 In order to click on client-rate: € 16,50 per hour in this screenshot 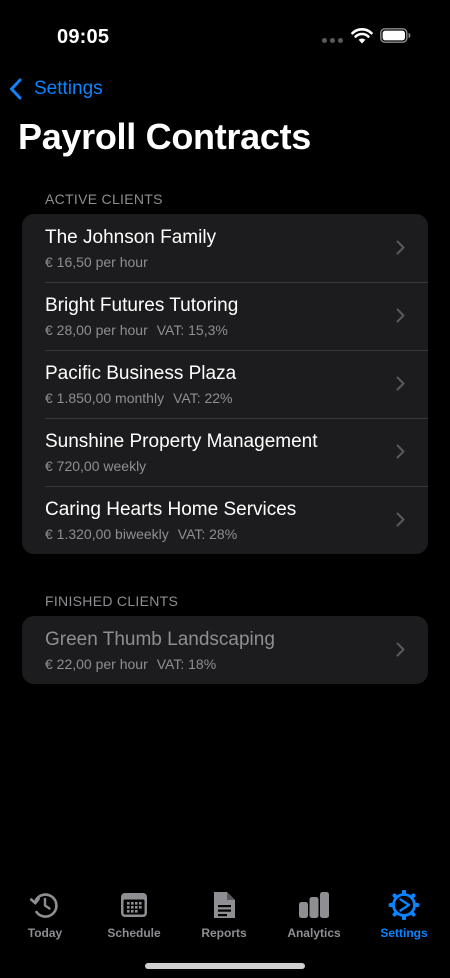, I will do `click(96, 262)`.